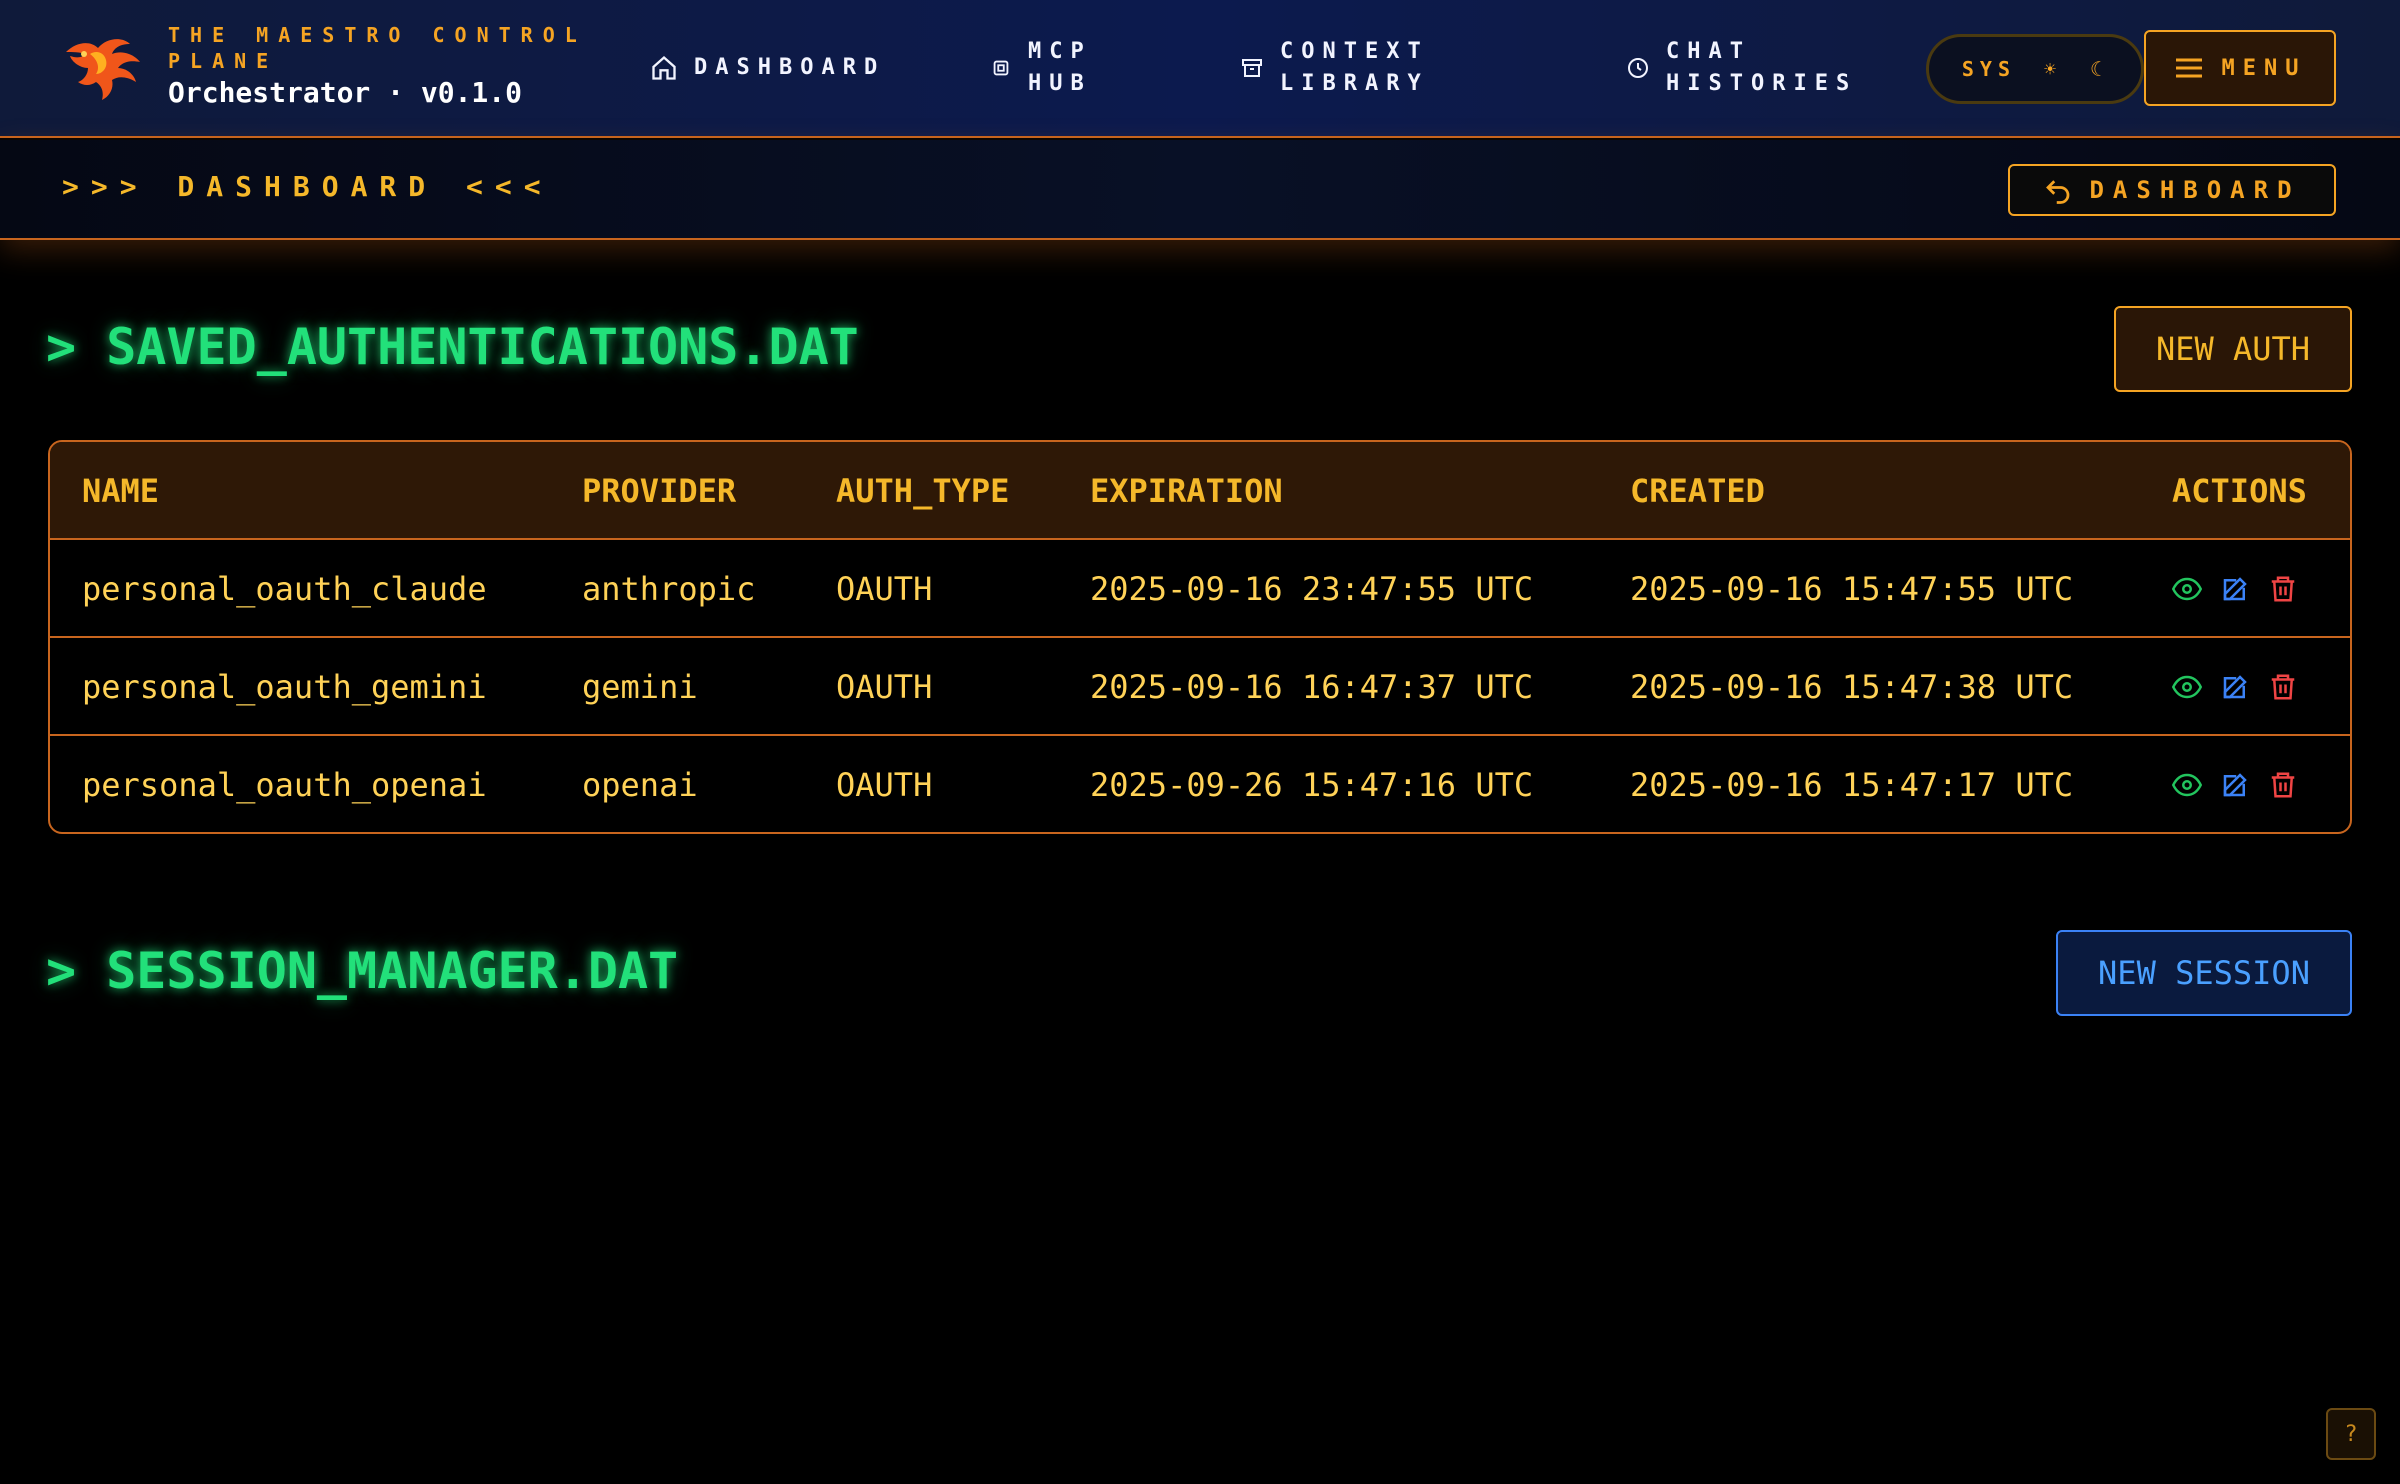 The image size is (2400, 1484). I want to click on theme-toggle: SYS ☀ ☾, so click(2035, 69).